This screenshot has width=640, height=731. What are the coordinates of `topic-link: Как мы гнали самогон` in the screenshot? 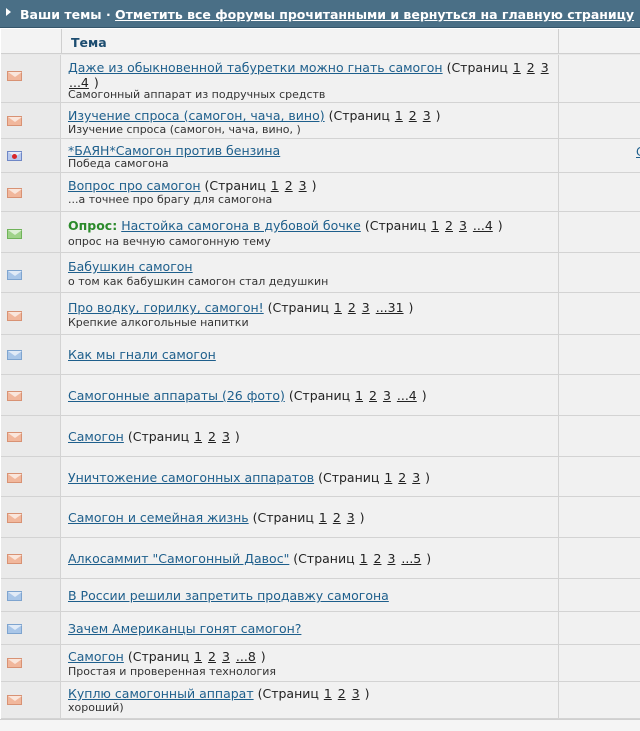 It's located at (142, 354).